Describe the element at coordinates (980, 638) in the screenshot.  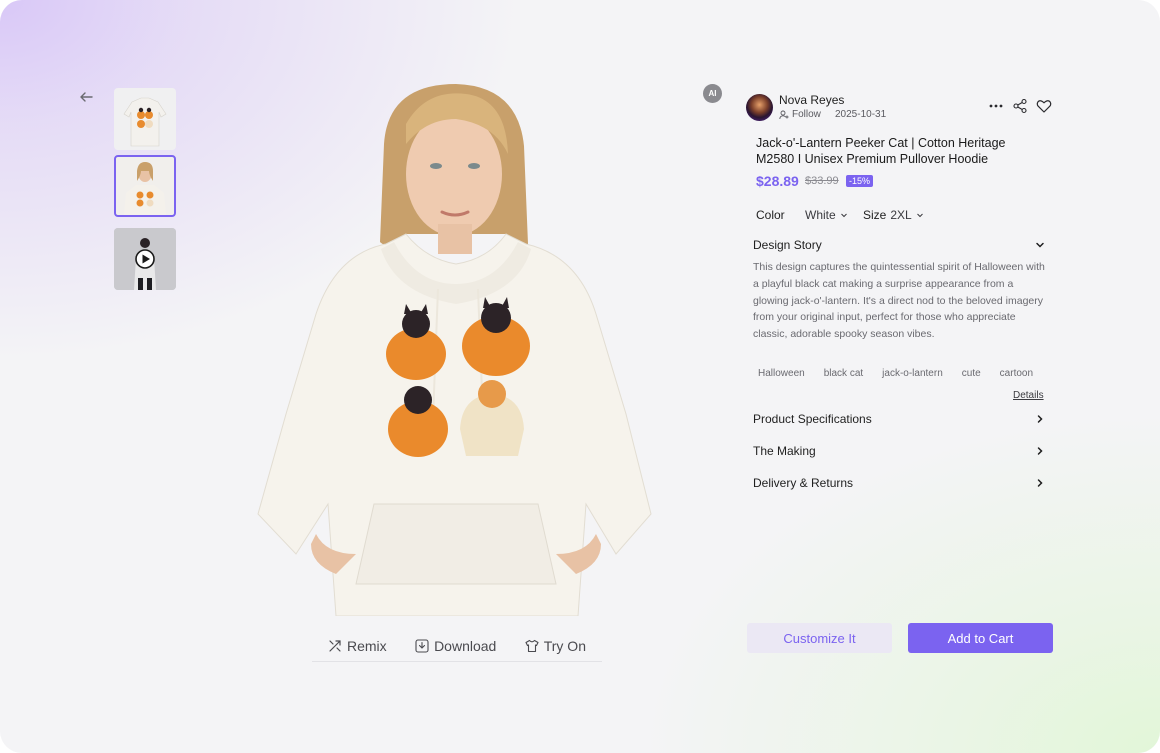
I see `add-to-cart-button: Add to Cart` at that location.